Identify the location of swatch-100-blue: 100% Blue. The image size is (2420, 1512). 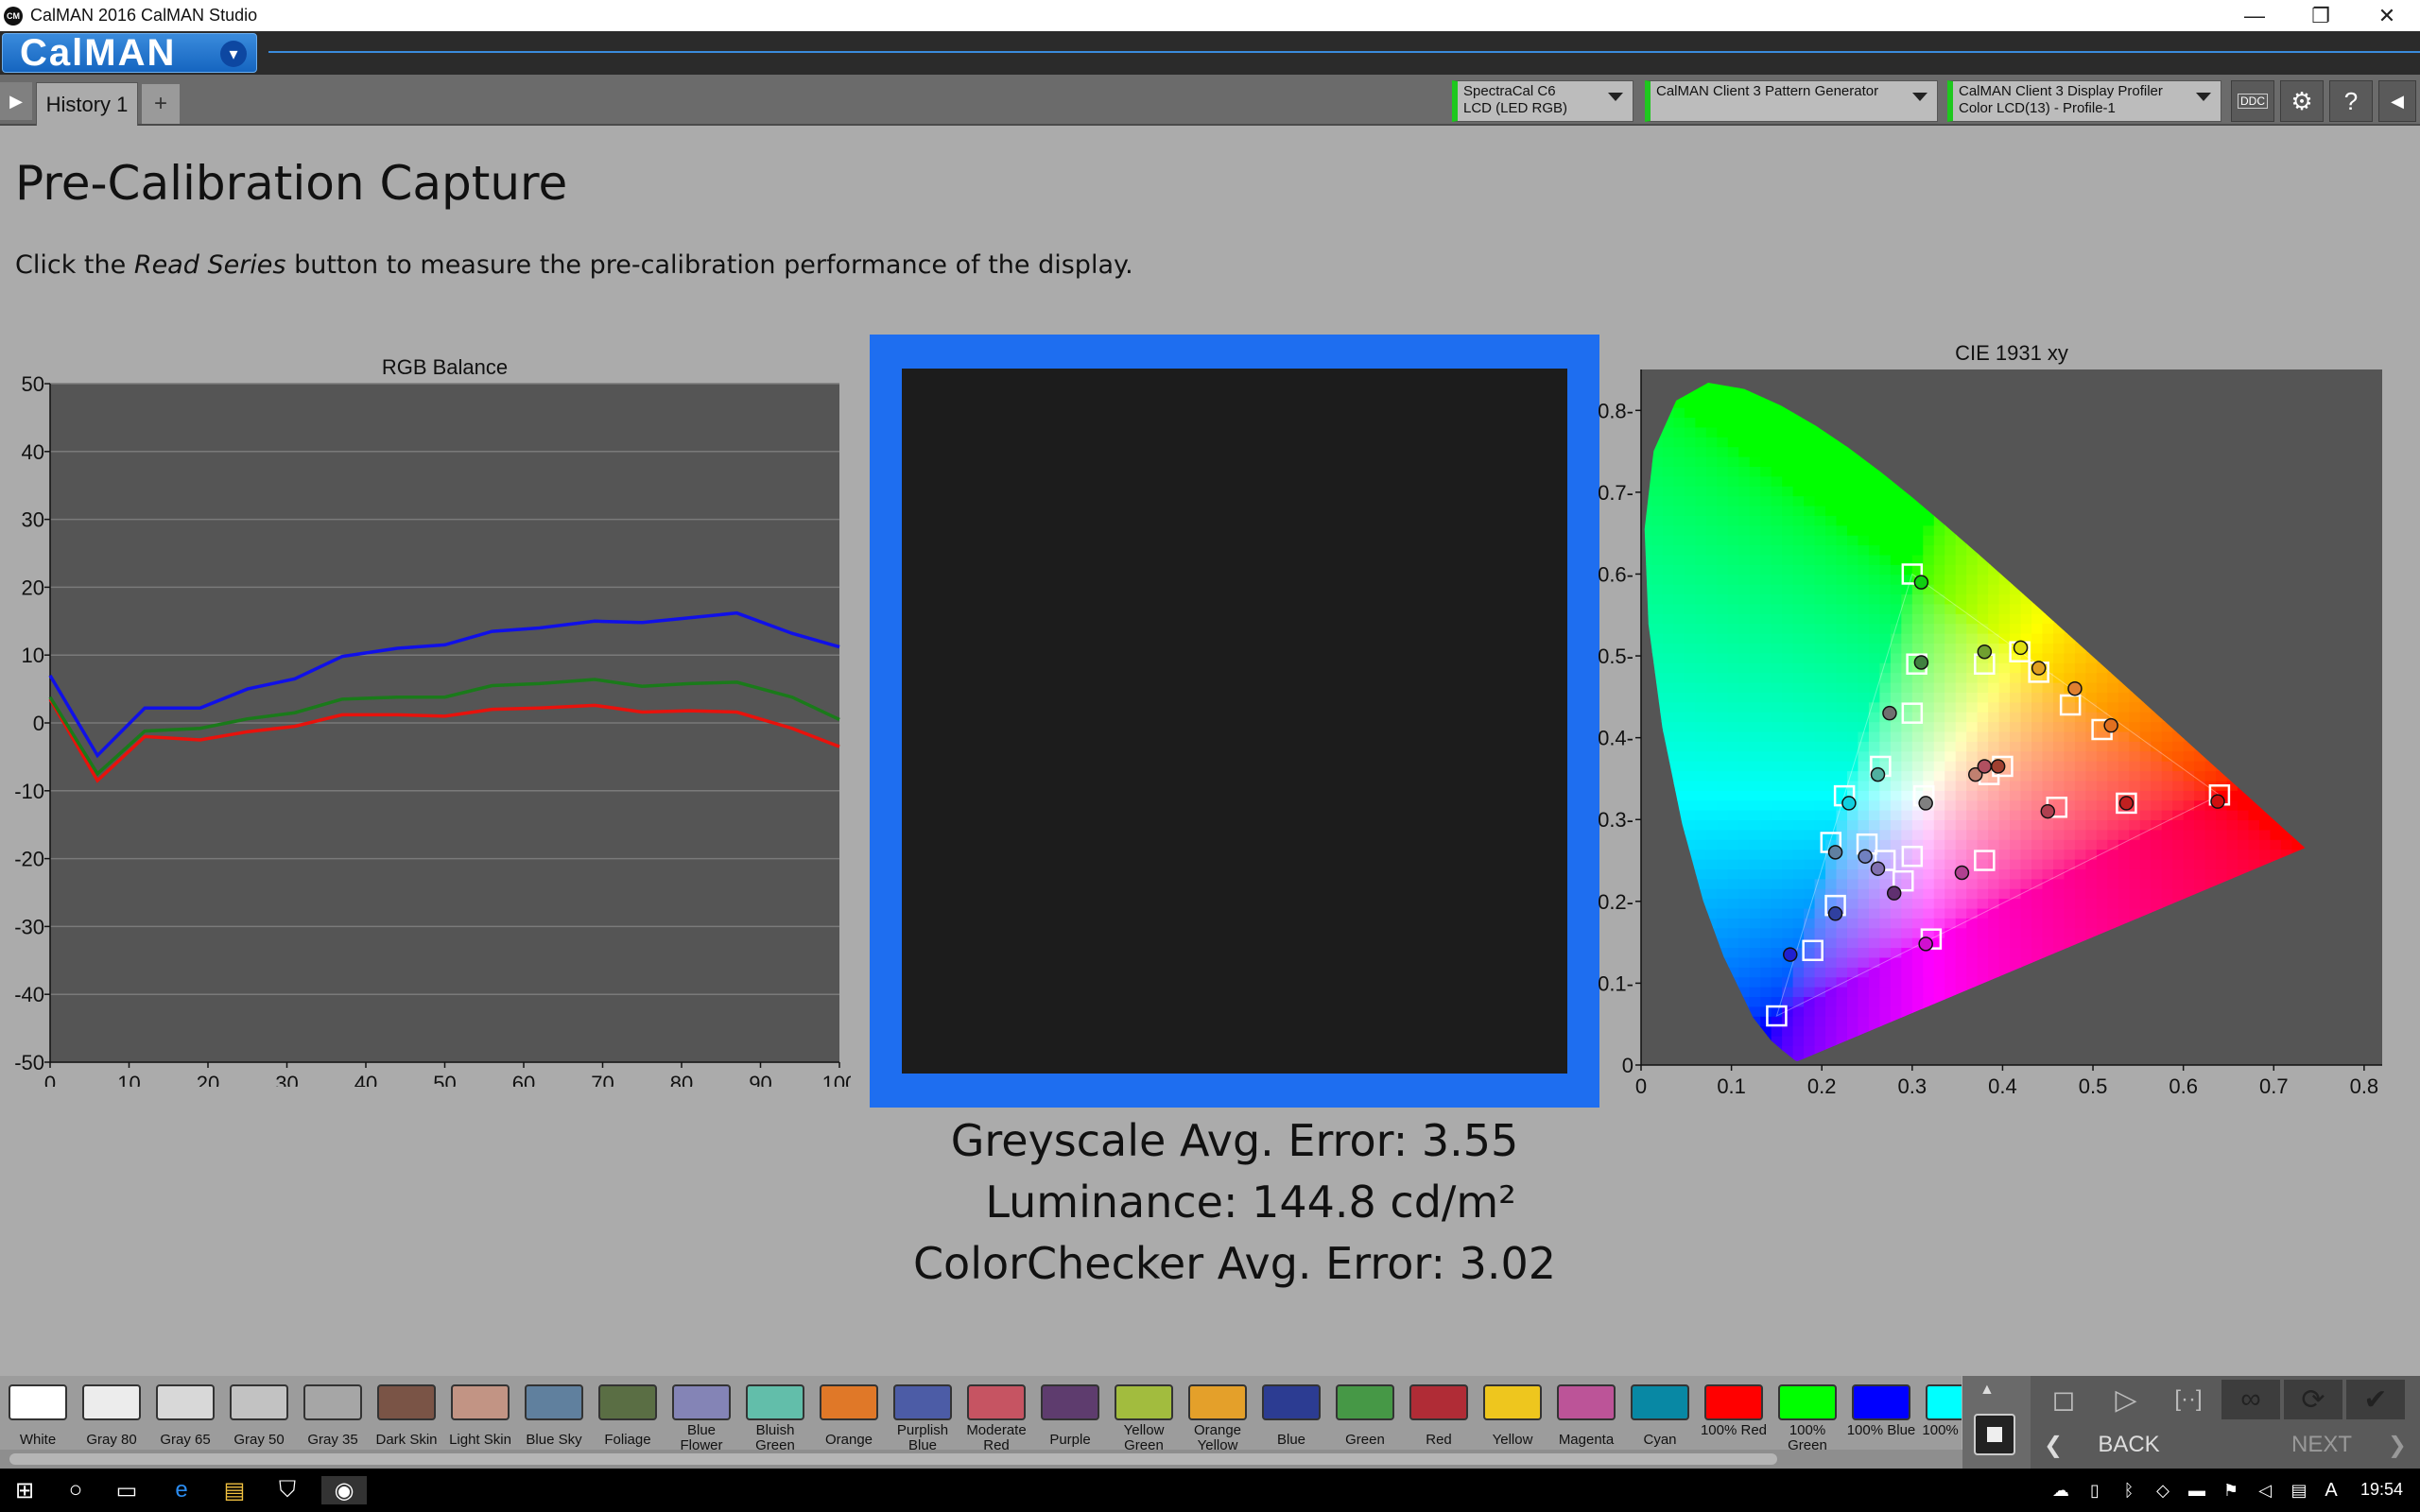
(1881, 1413).